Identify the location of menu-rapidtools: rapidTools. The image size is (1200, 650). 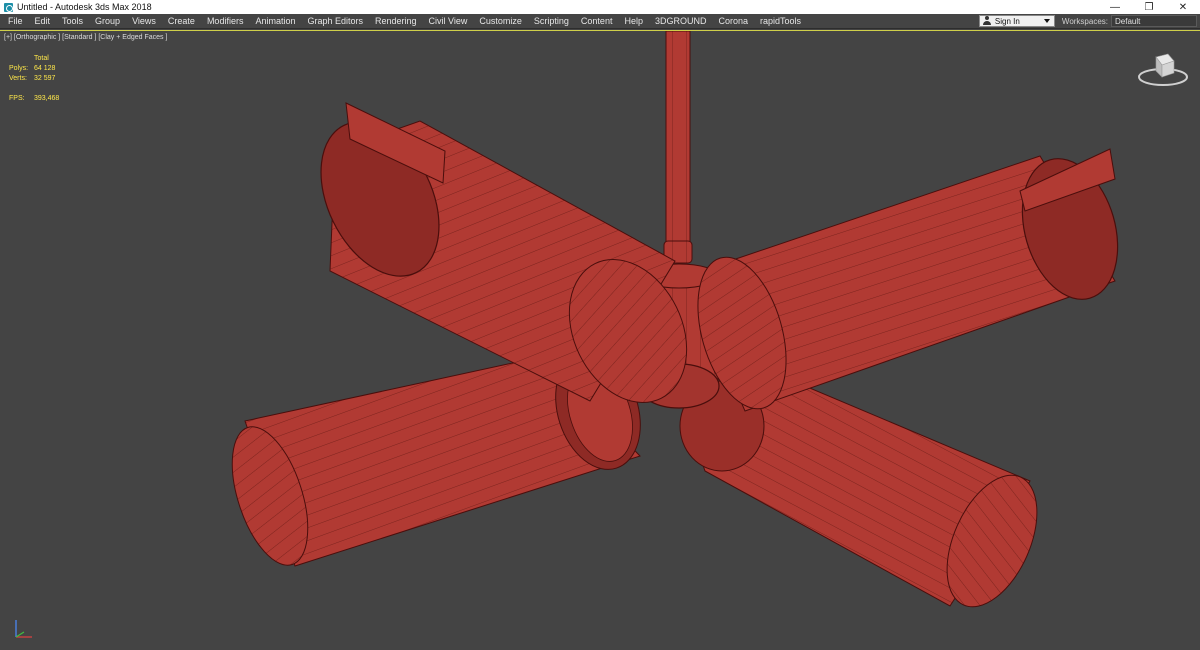
(780, 21).